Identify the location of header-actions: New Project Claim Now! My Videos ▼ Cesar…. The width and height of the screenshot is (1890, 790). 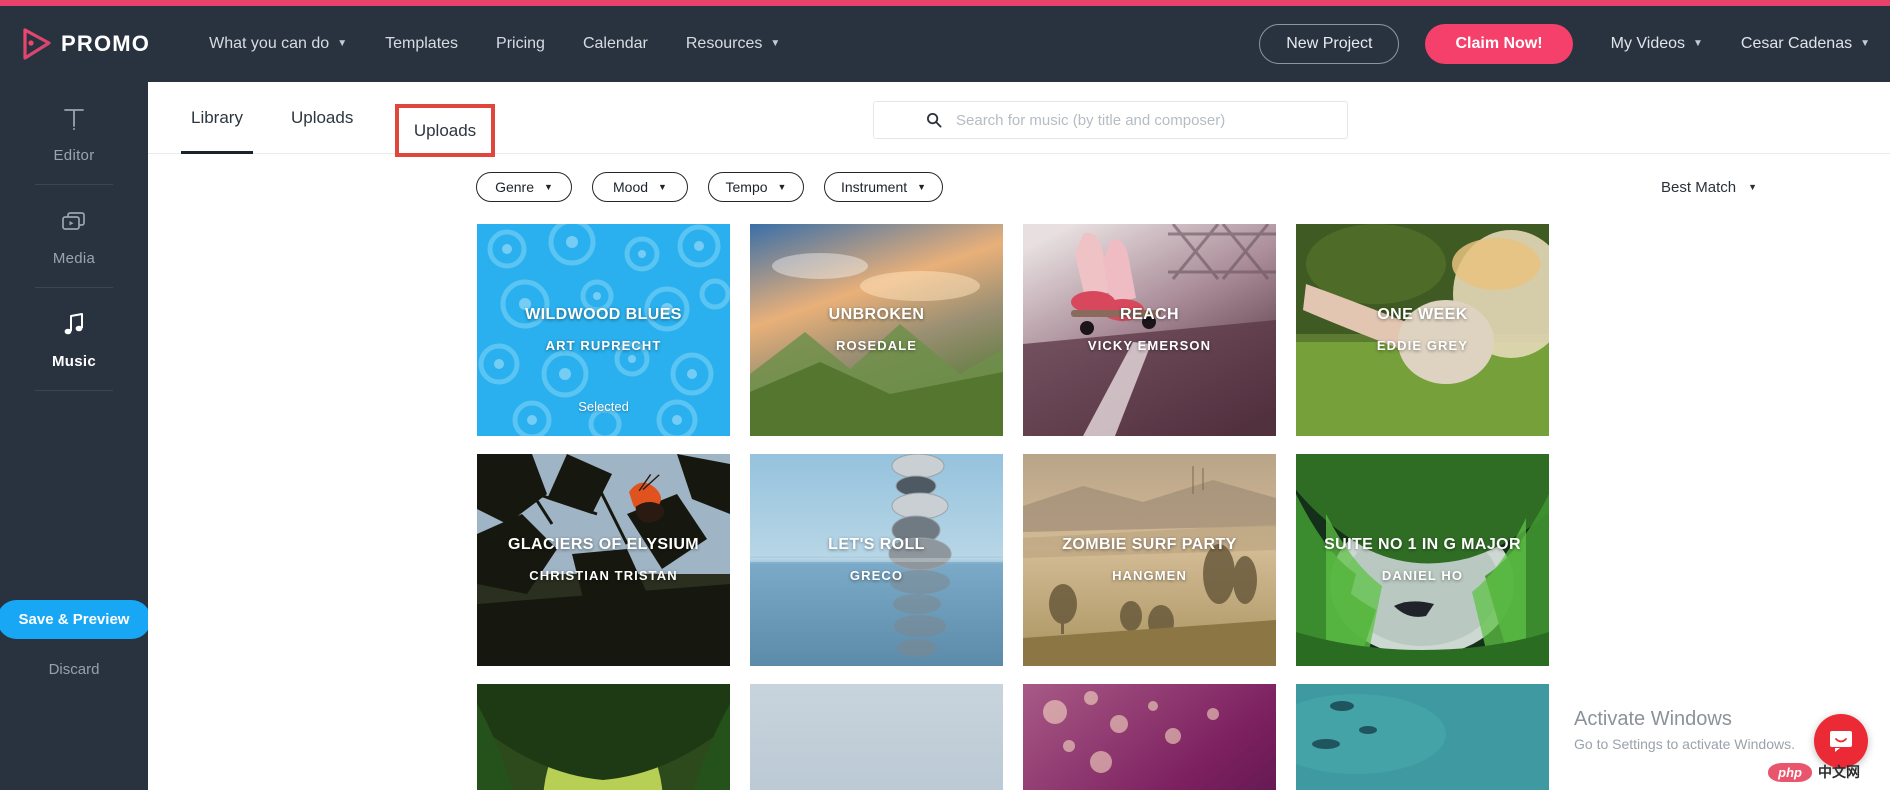
(1564, 44).